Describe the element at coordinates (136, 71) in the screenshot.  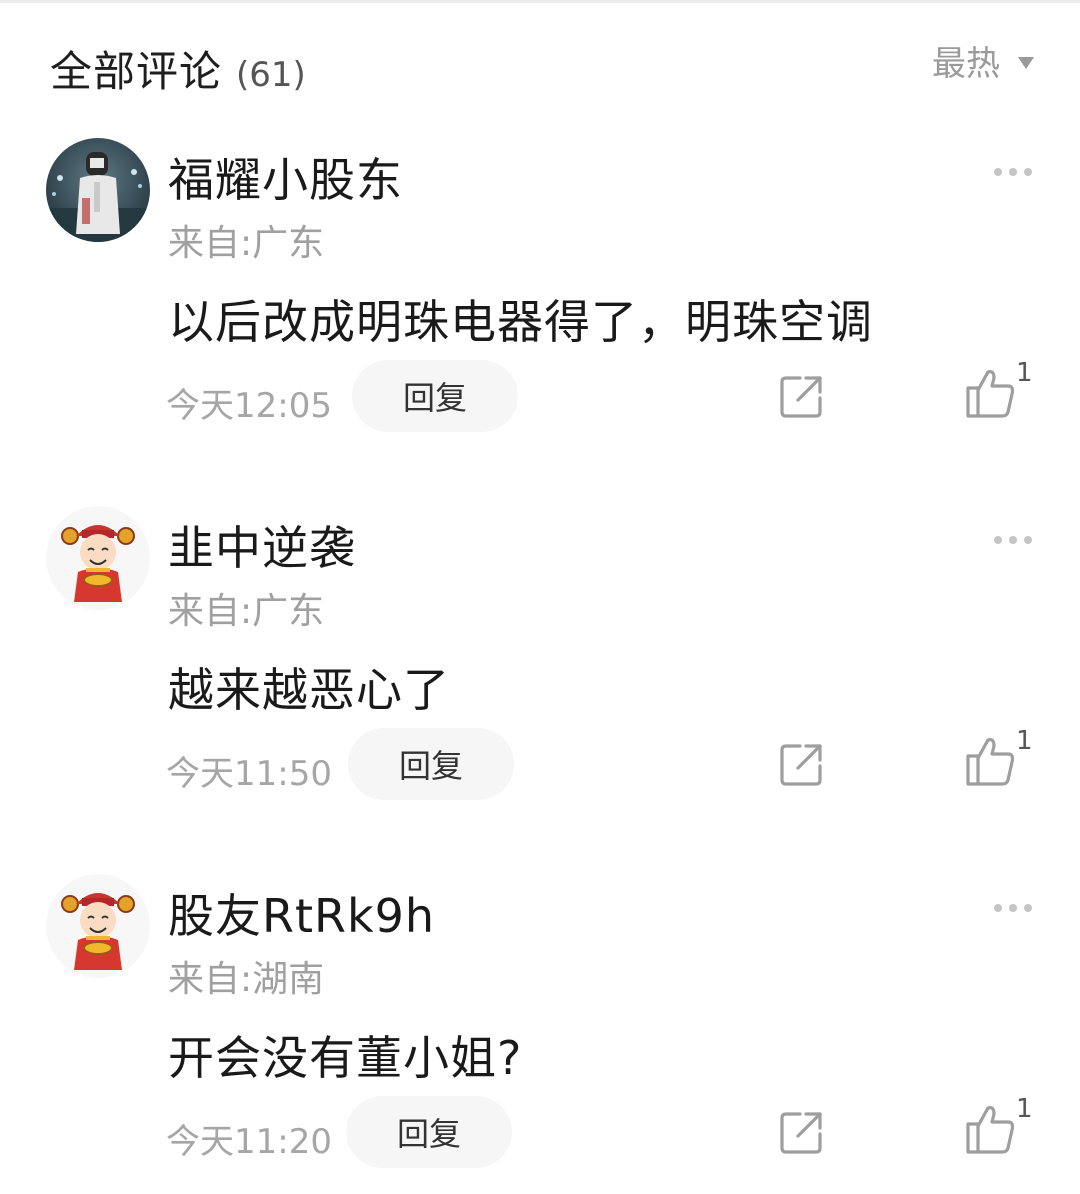
I see `comments-title: 全部评论` at that location.